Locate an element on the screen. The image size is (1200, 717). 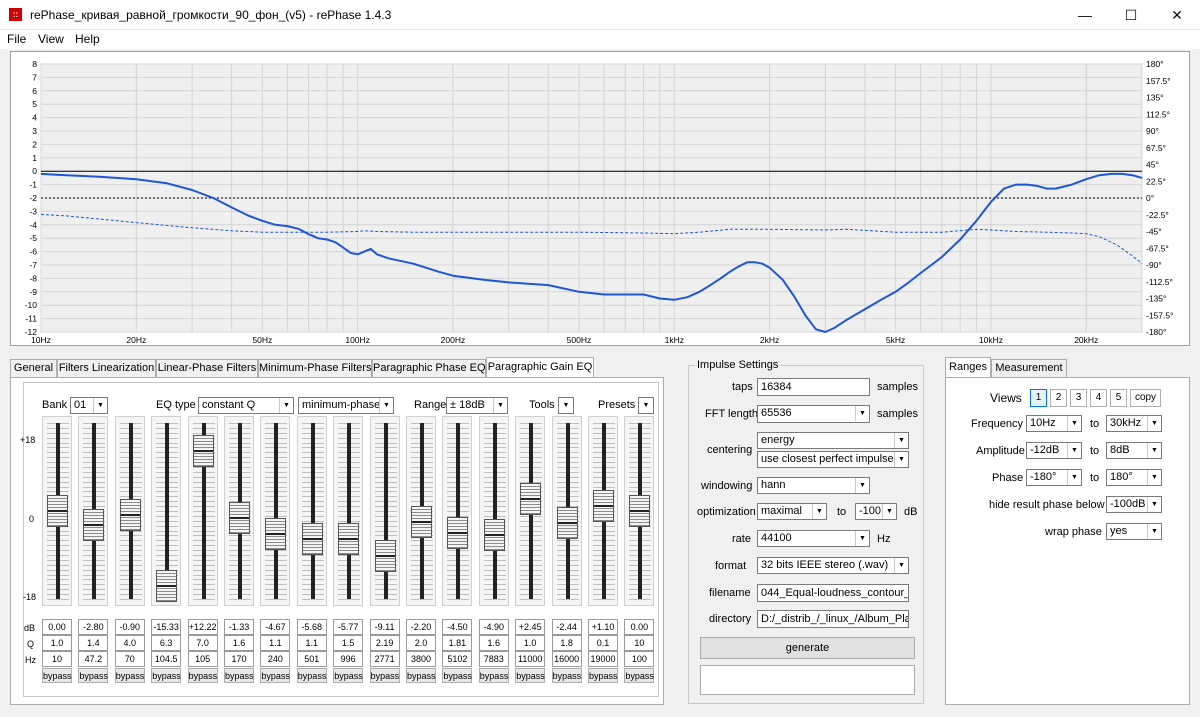
band-db-input: 0.00 is located at coordinates (639, 627).